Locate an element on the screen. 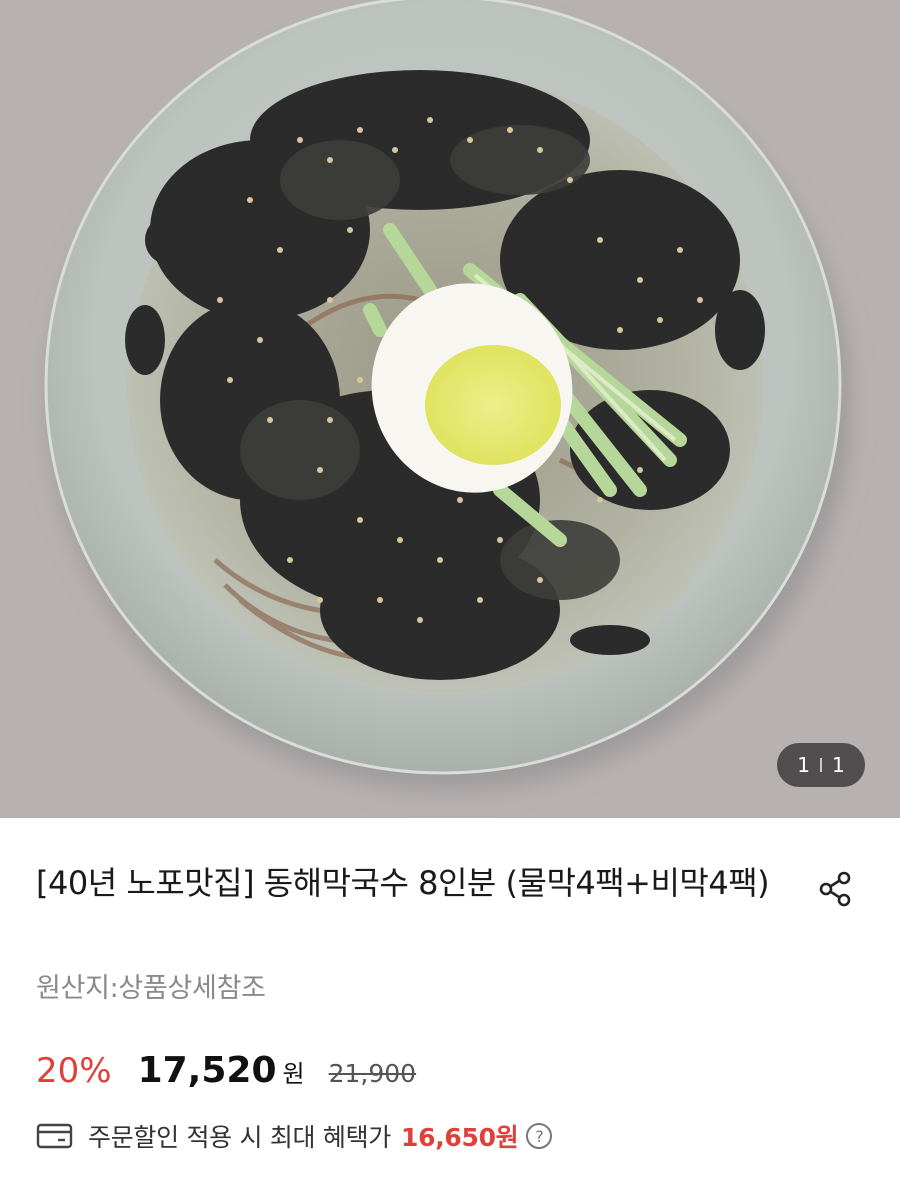  benefit-row: 주문할인 적용 시 최대 혜택가 16,650원 ? is located at coordinates (294, 1136).